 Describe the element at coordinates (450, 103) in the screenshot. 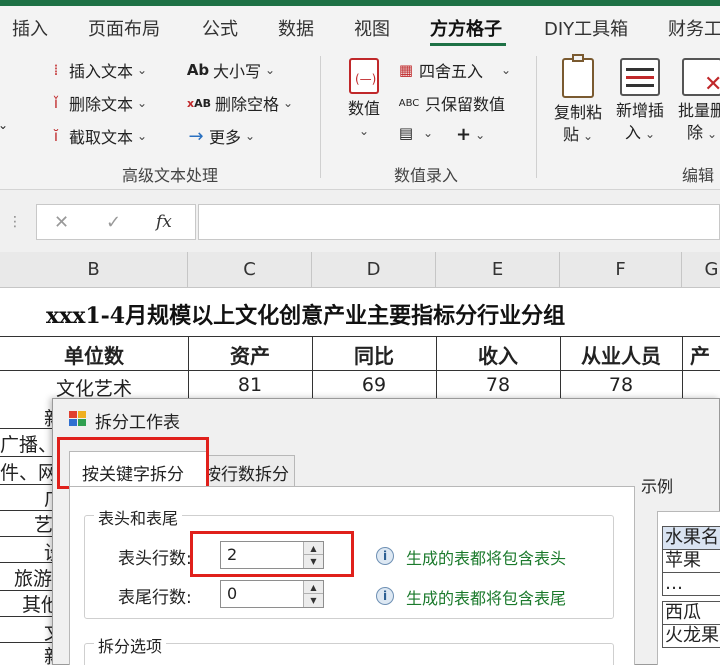

I see `keep-number-button: ABC 只保留数值` at that location.